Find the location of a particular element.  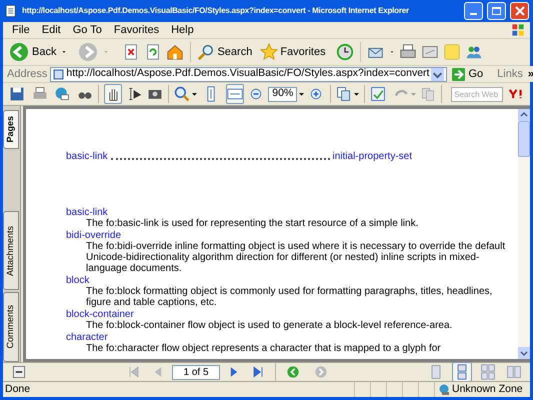

edit-window-icon is located at coordinates (429, 52).